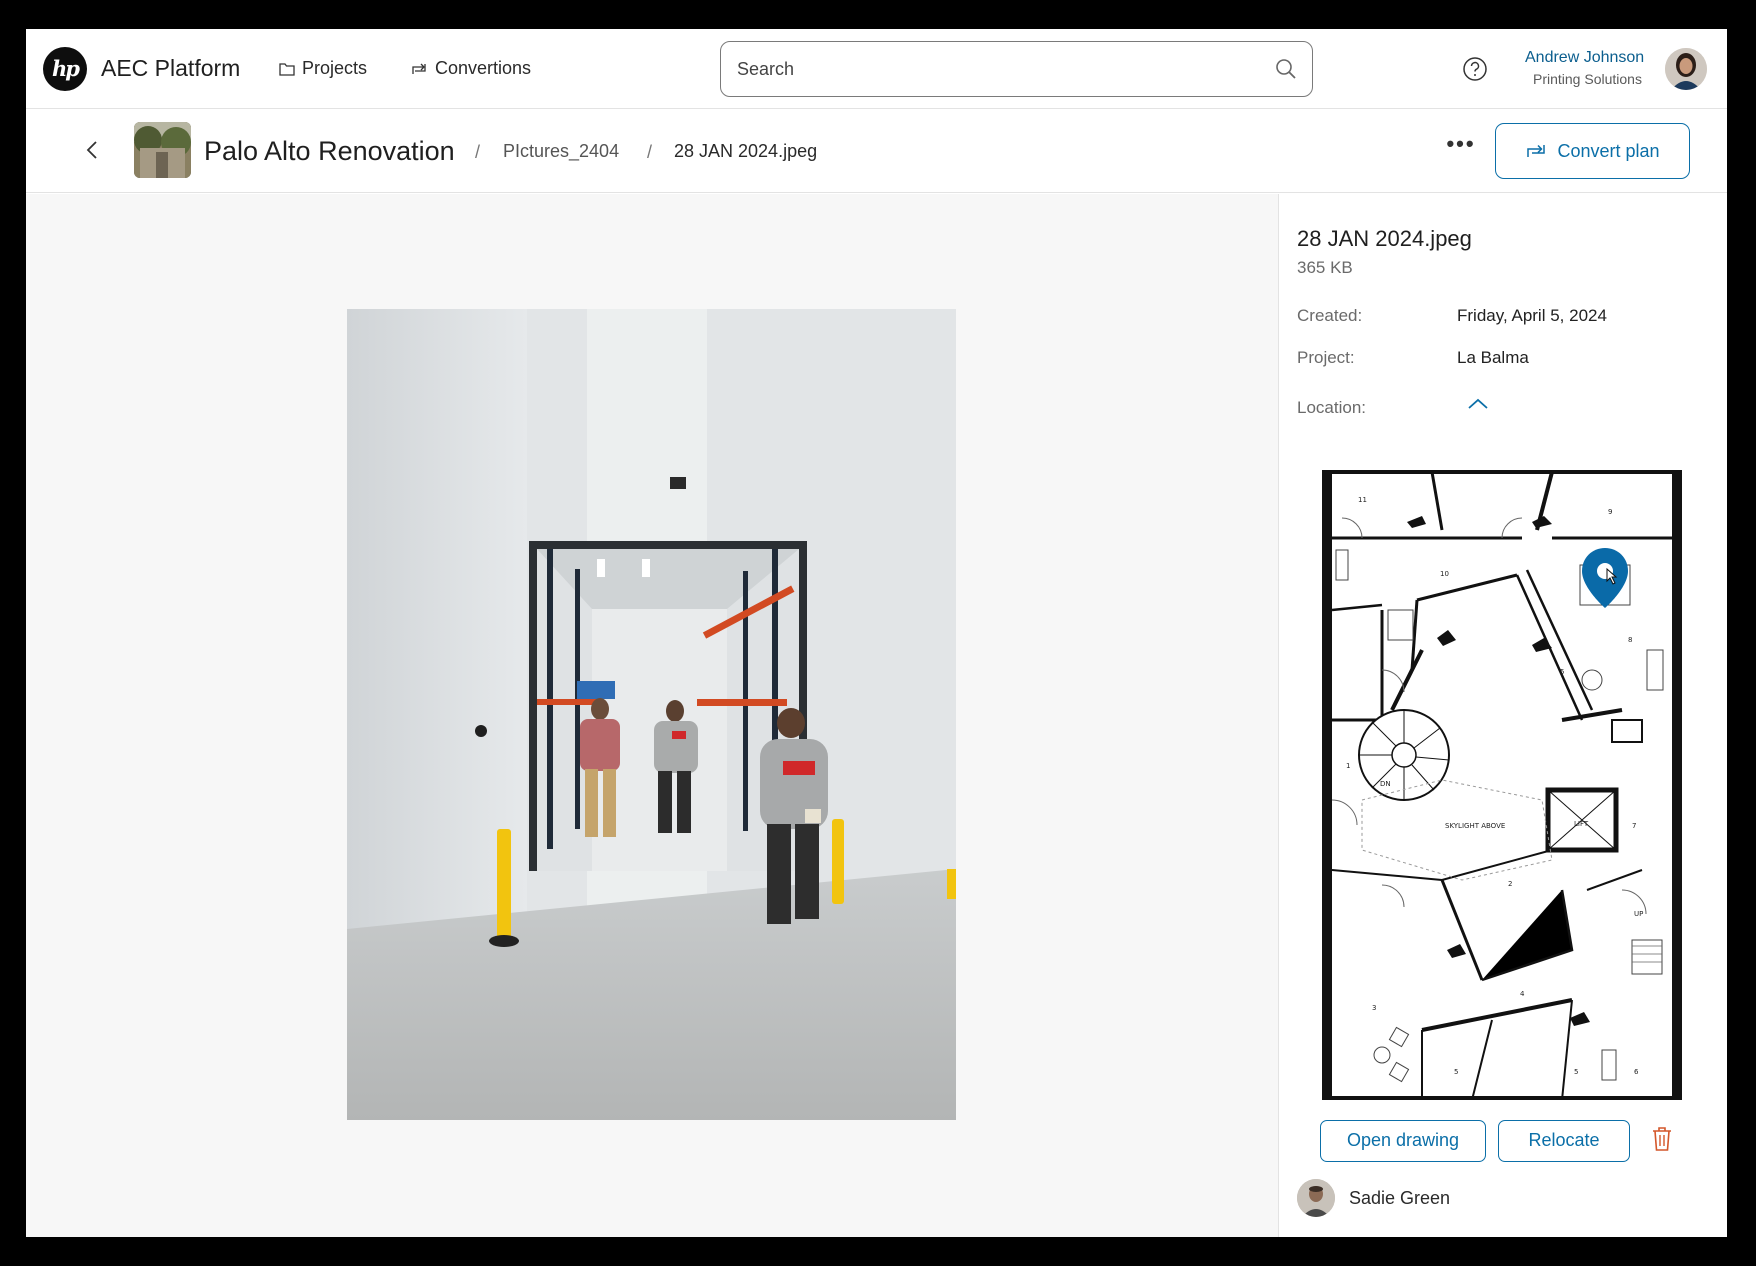 Image resolution: width=1756 pixels, height=1266 pixels. What do you see at coordinates (287, 69) in the screenshot?
I see `folder-icon` at bounding box center [287, 69].